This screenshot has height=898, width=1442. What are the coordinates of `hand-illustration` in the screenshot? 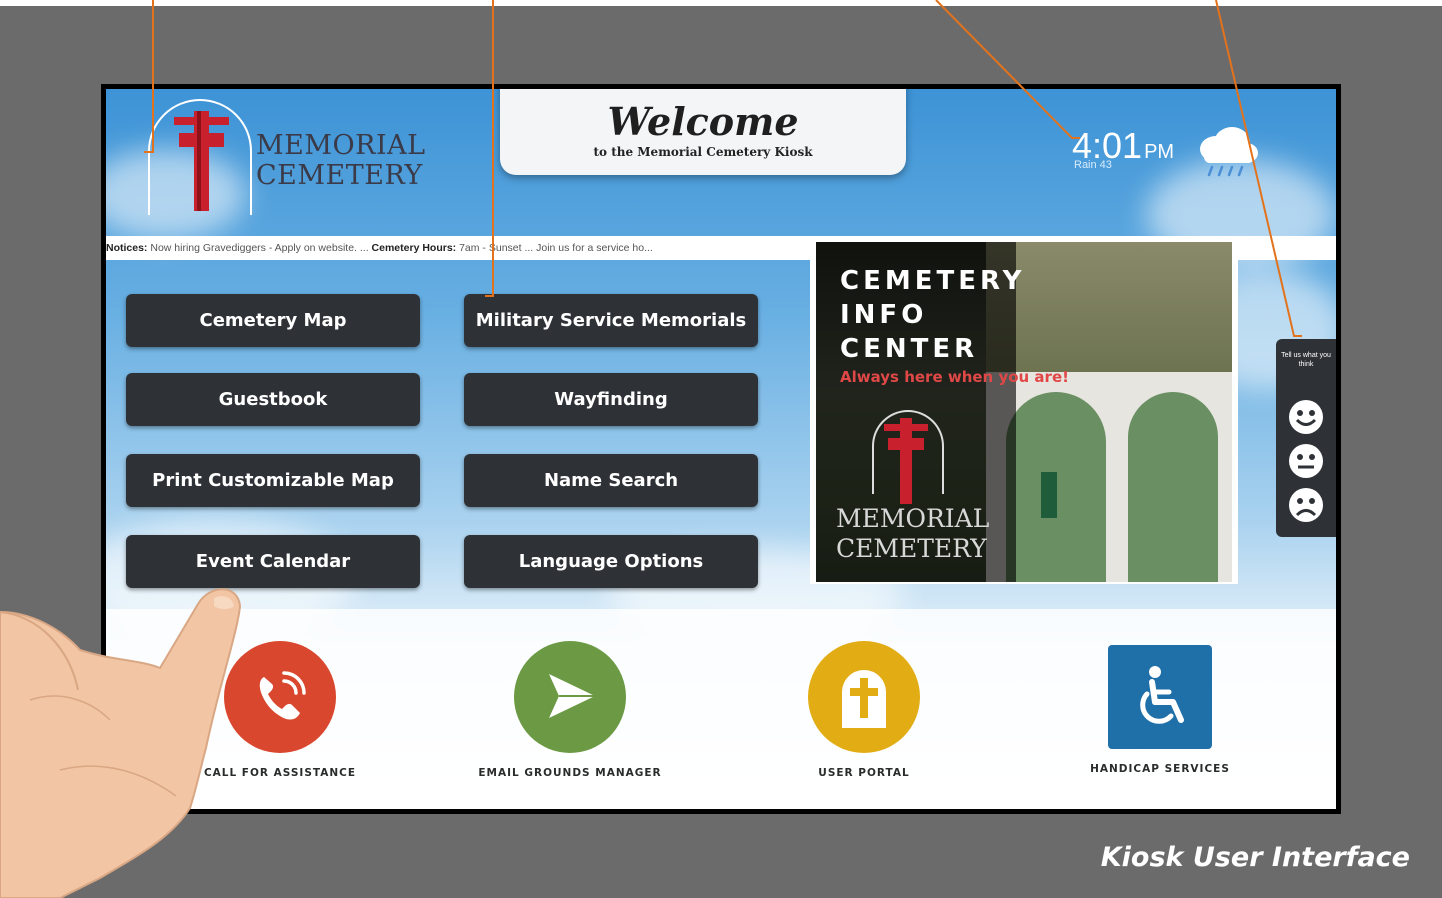 It's located at (121, 743).